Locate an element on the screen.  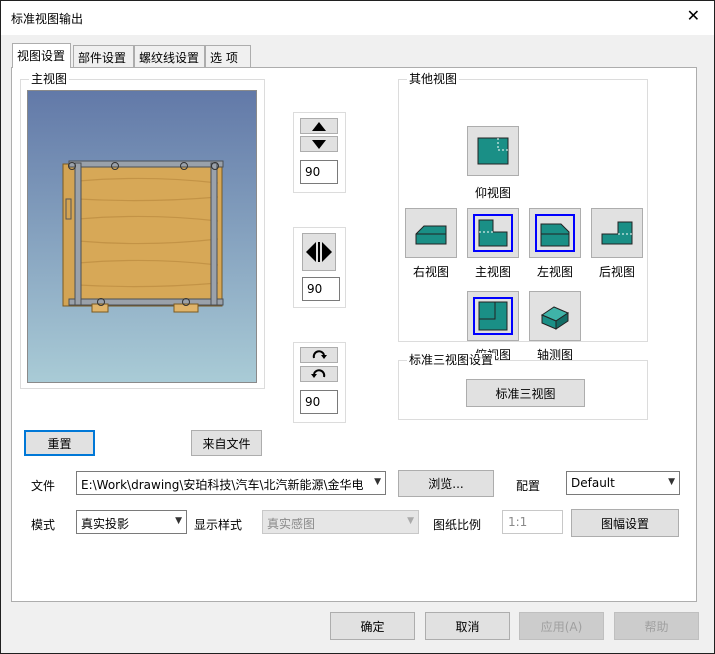
right-view-button is located at coordinates (431, 233).